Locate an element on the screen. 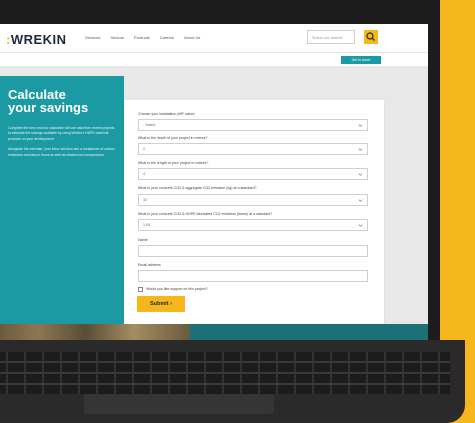 Image resolution: width=475 pixels, height=423 pixels. keyboard-rows is located at coordinates (225, 373).